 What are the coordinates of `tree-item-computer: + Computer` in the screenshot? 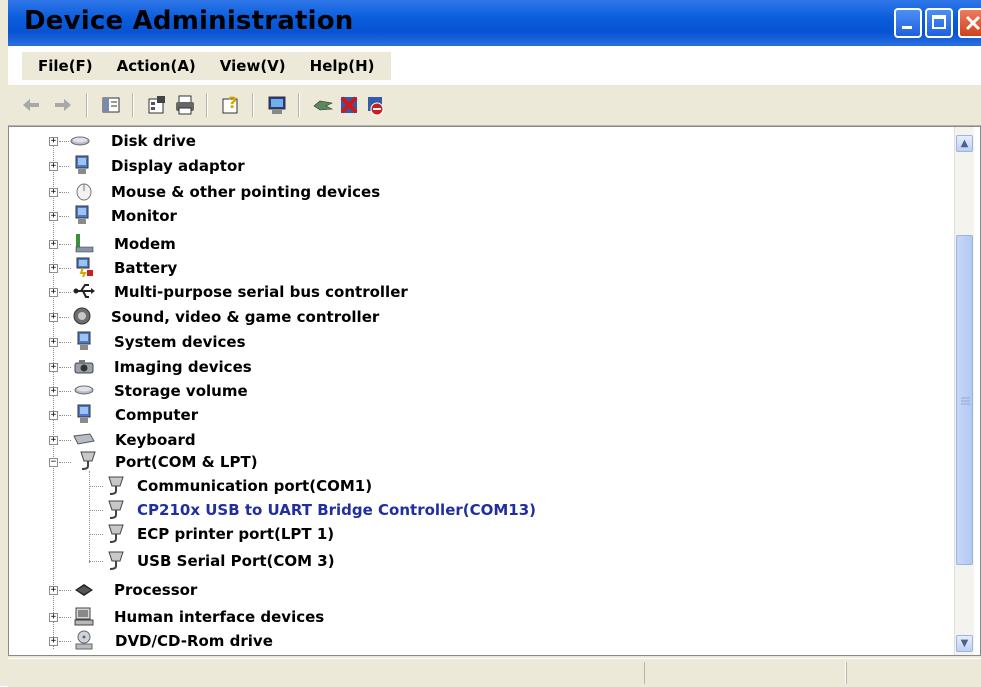 It's located at (309, 415).